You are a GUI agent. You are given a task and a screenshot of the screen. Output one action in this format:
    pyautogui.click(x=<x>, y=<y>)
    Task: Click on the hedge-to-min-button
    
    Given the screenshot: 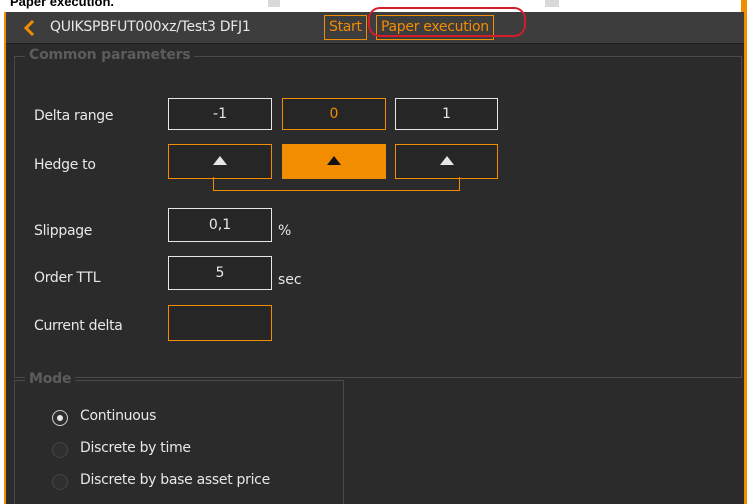 What is the action you would take?
    pyautogui.click(x=220, y=161)
    